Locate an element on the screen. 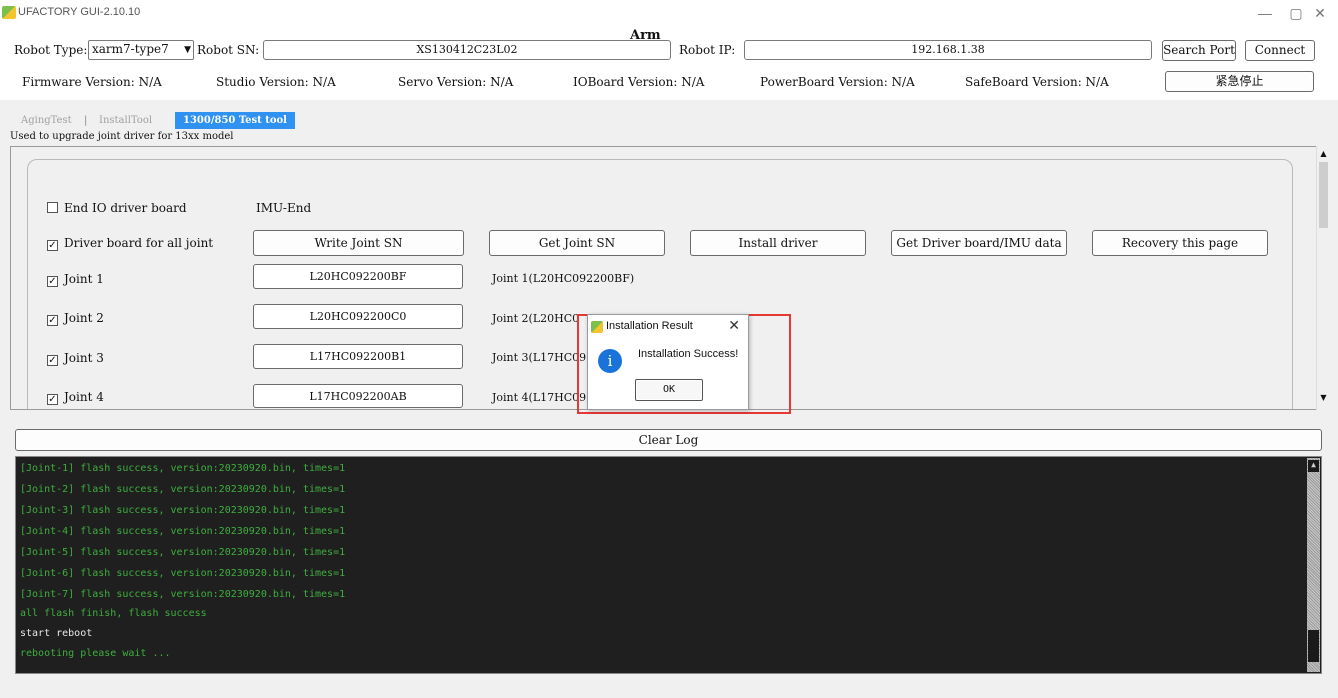 This screenshot has height=698, width=1338. chevron-down-icon: ▼ is located at coordinates (187, 50).